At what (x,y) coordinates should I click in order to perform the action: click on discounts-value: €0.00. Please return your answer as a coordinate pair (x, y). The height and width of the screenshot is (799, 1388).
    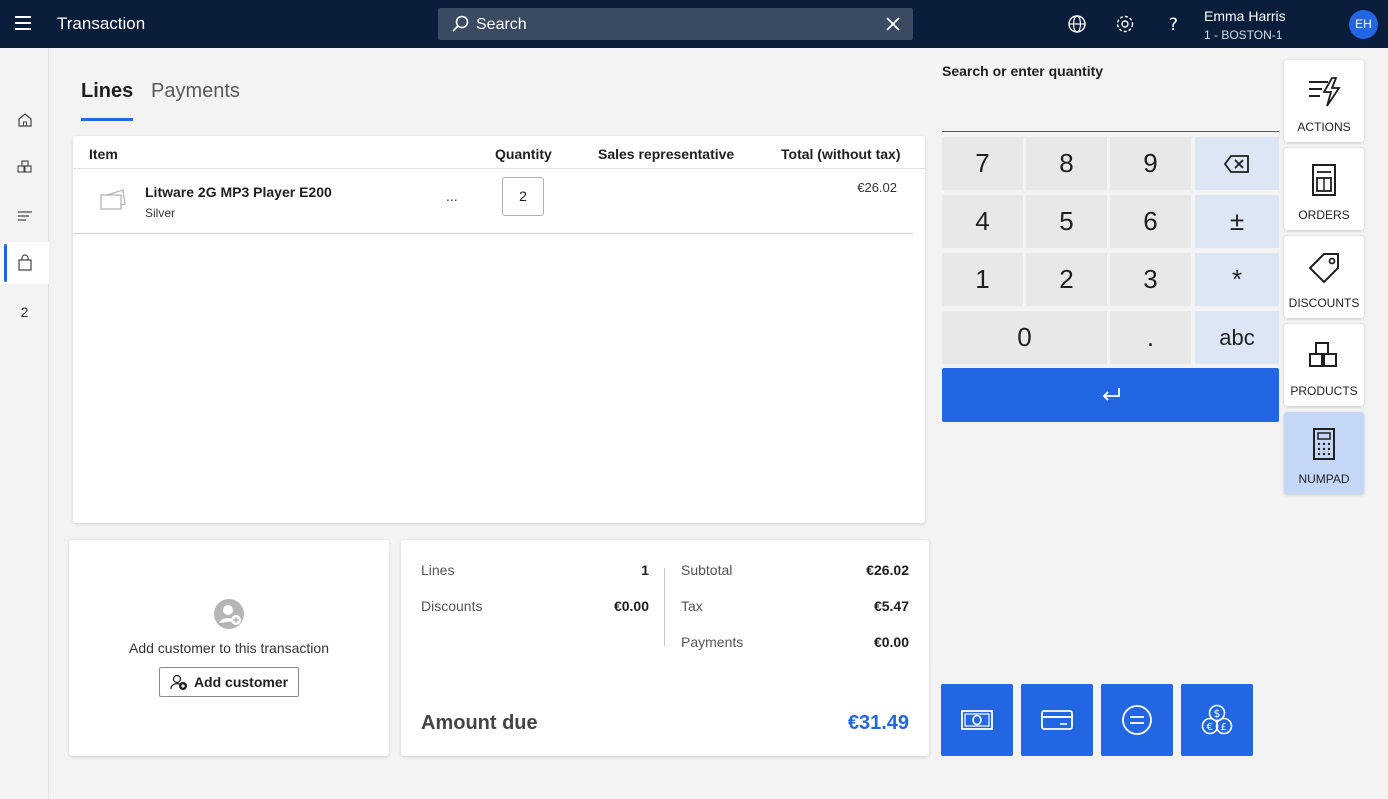
    Looking at the image, I should click on (631, 606).